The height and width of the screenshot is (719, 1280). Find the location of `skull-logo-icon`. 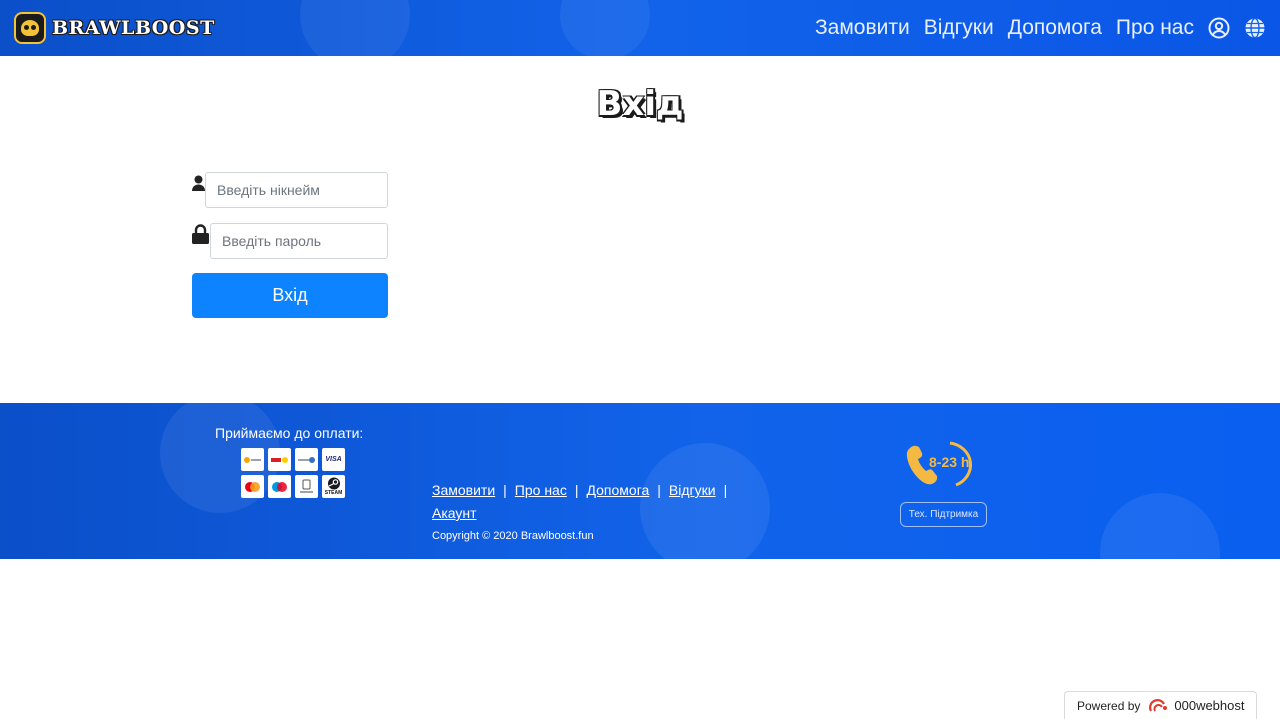

skull-logo-icon is located at coordinates (30, 28).